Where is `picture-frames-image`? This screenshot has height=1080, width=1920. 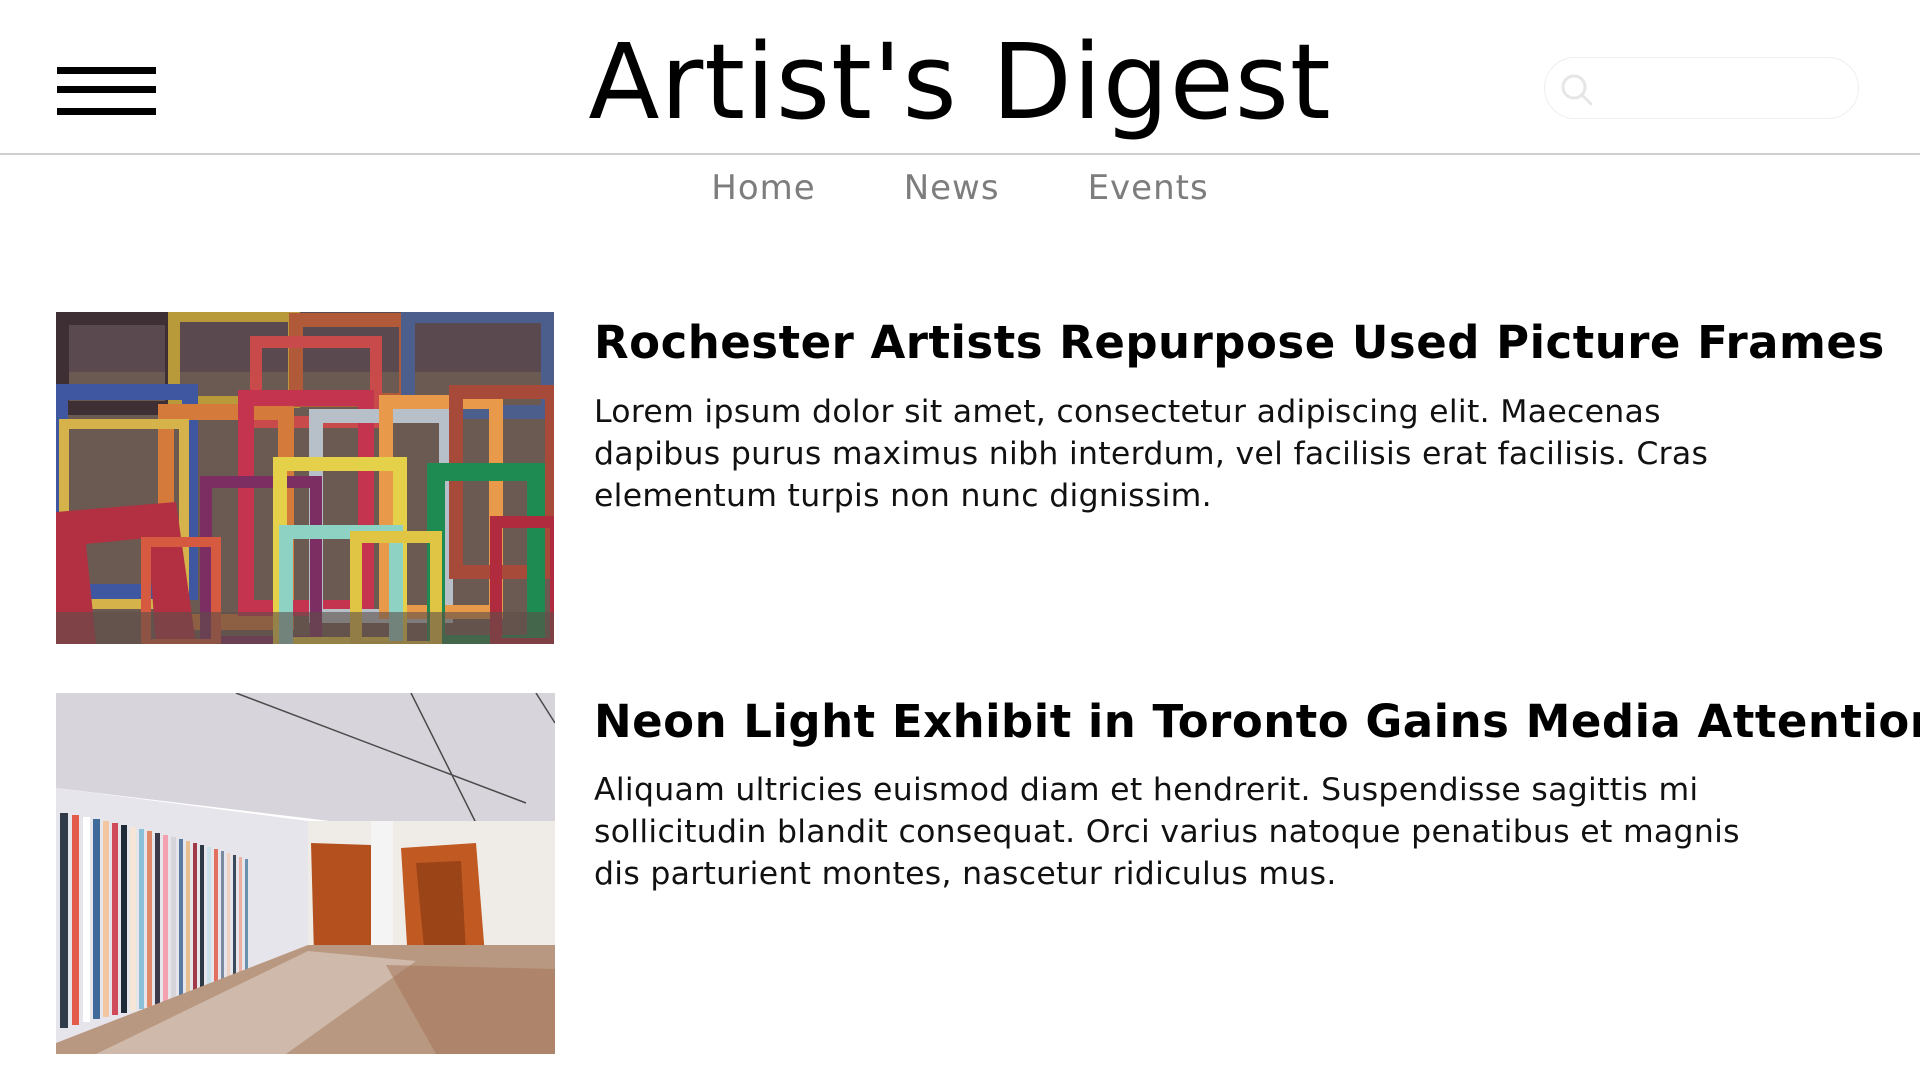
picture-frames-image is located at coordinates (305, 478).